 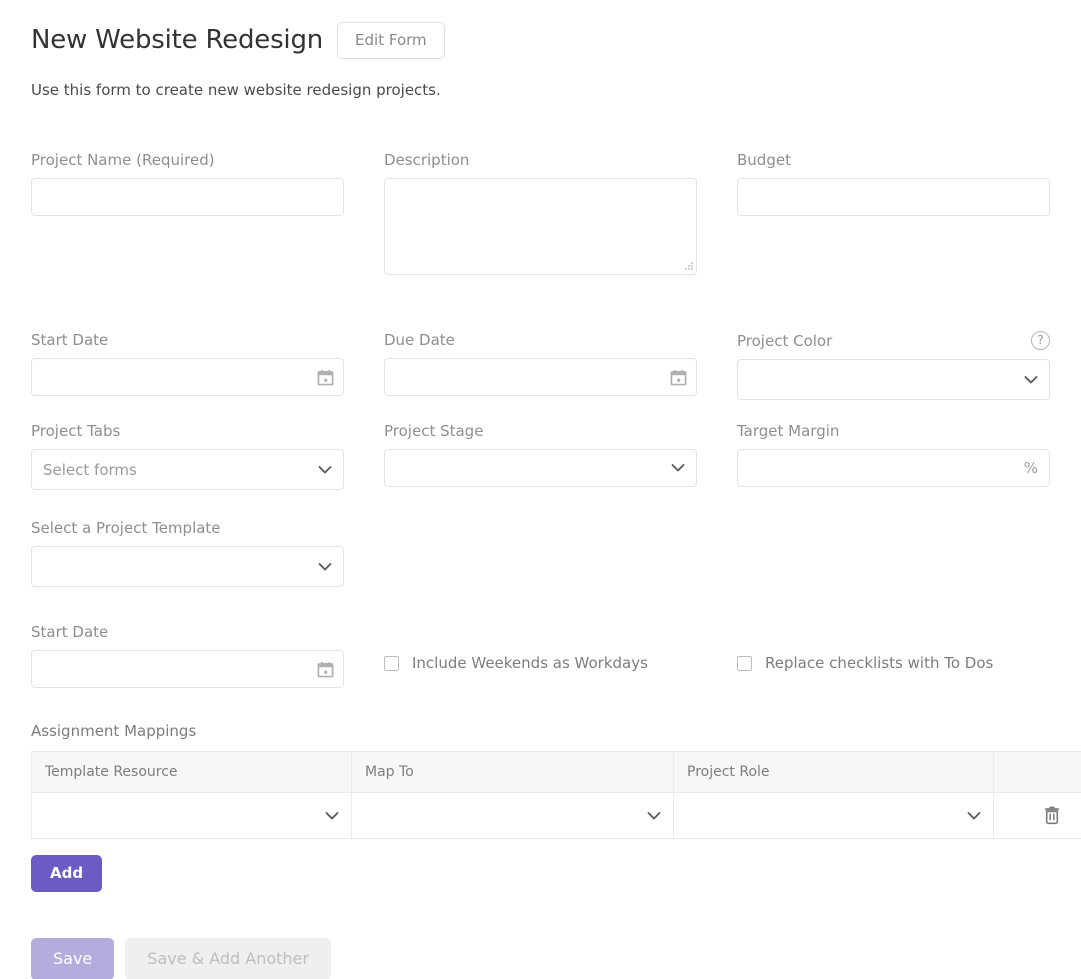 What do you see at coordinates (744, 663) in the screenshot?
I see `replace-checklists-checkbox` at bounding box center [744, 663].